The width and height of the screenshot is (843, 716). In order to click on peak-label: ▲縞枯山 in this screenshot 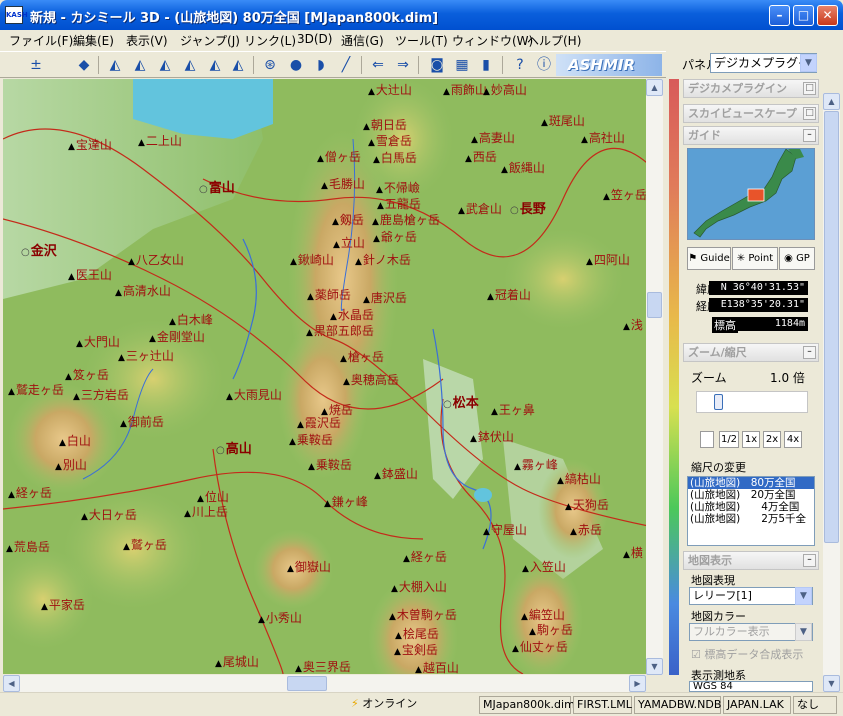, I will do `click(579, 480)`.